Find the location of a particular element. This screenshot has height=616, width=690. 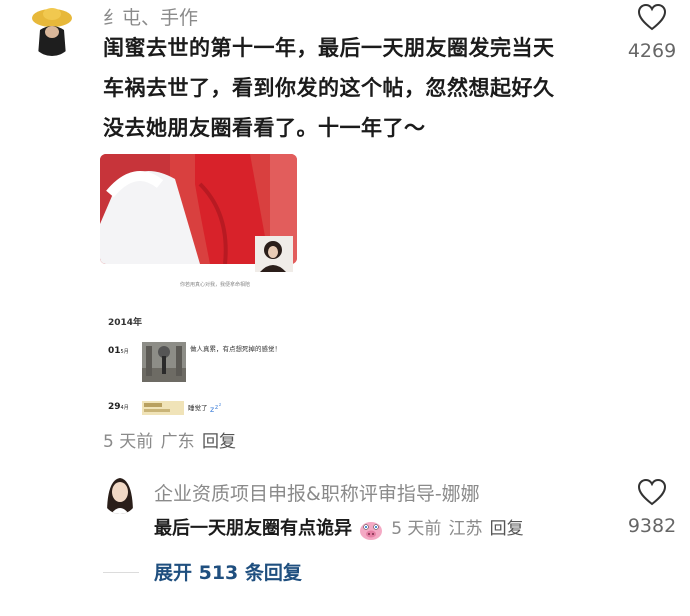

timeline-entry-2-date: 294月 is located at coordinates (118, 407).